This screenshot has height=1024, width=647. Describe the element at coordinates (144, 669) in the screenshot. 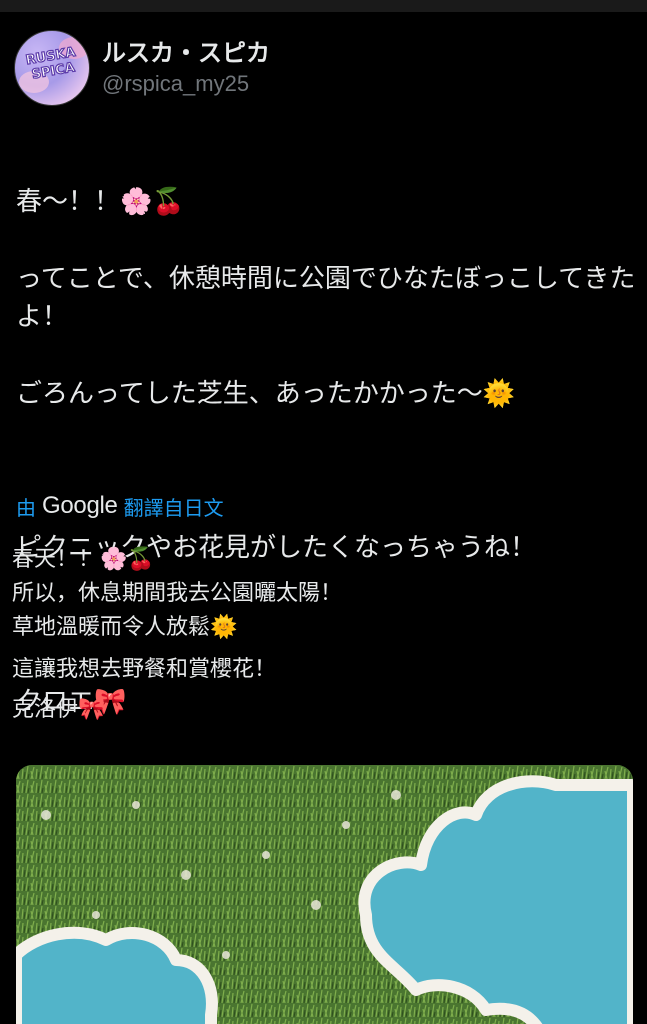

I see `translated-line: 這讓我想去野餐和賞櫻花！` at that location.